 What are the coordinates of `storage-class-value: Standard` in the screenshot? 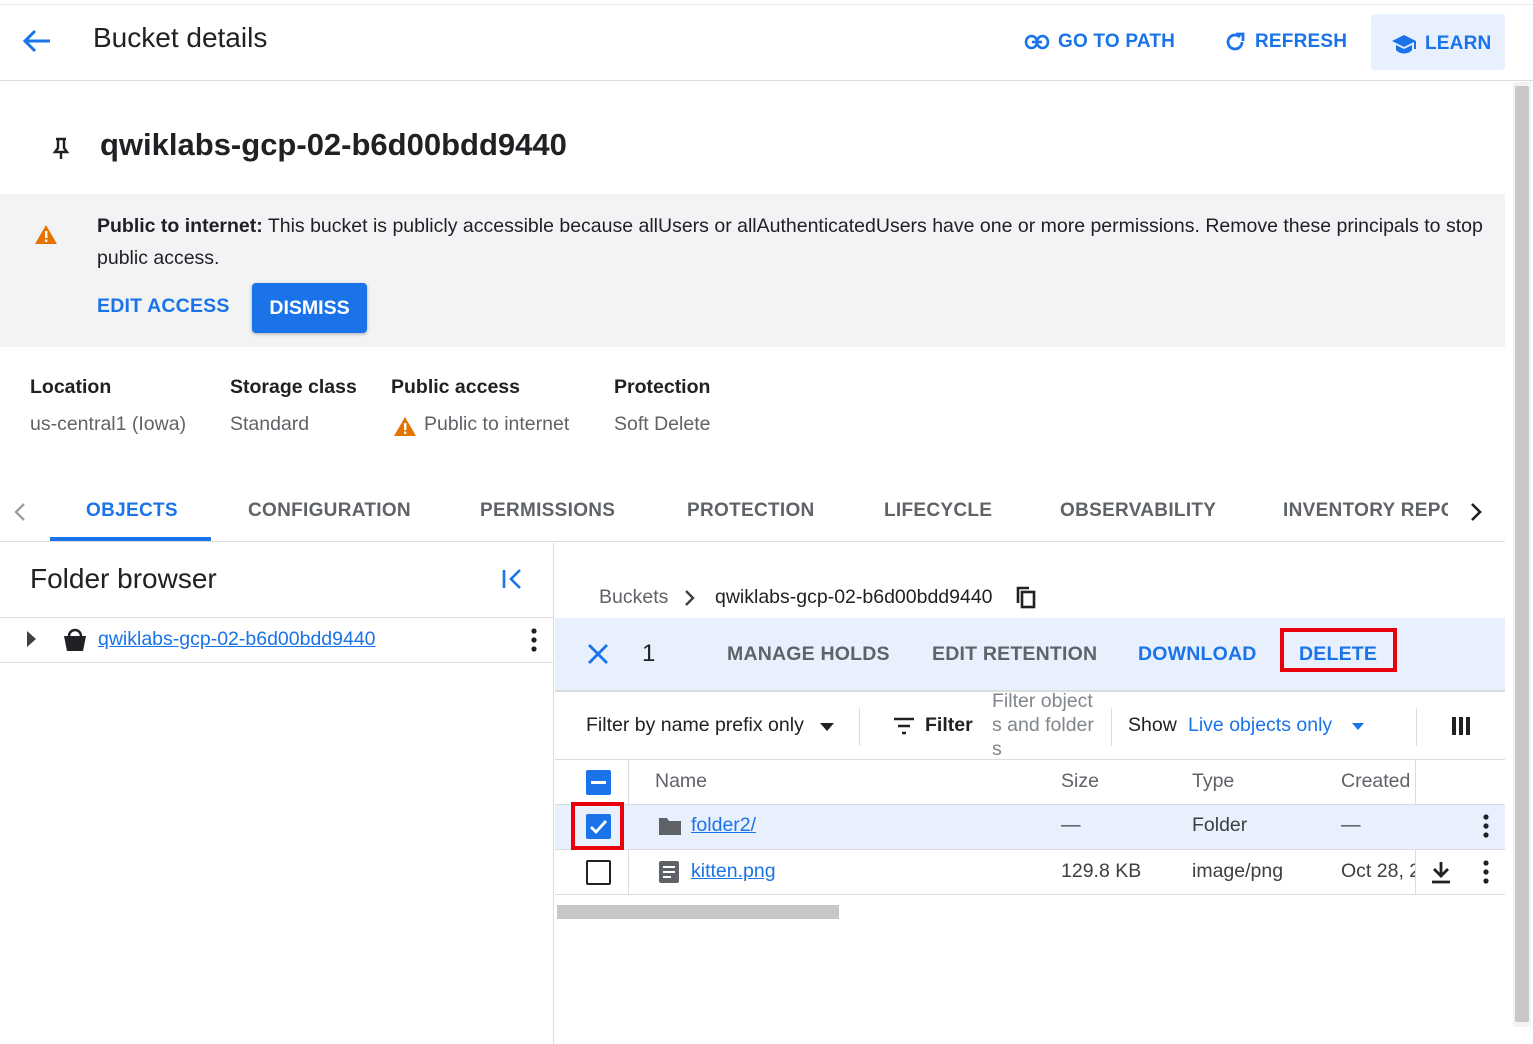 It's located at (270, 424).